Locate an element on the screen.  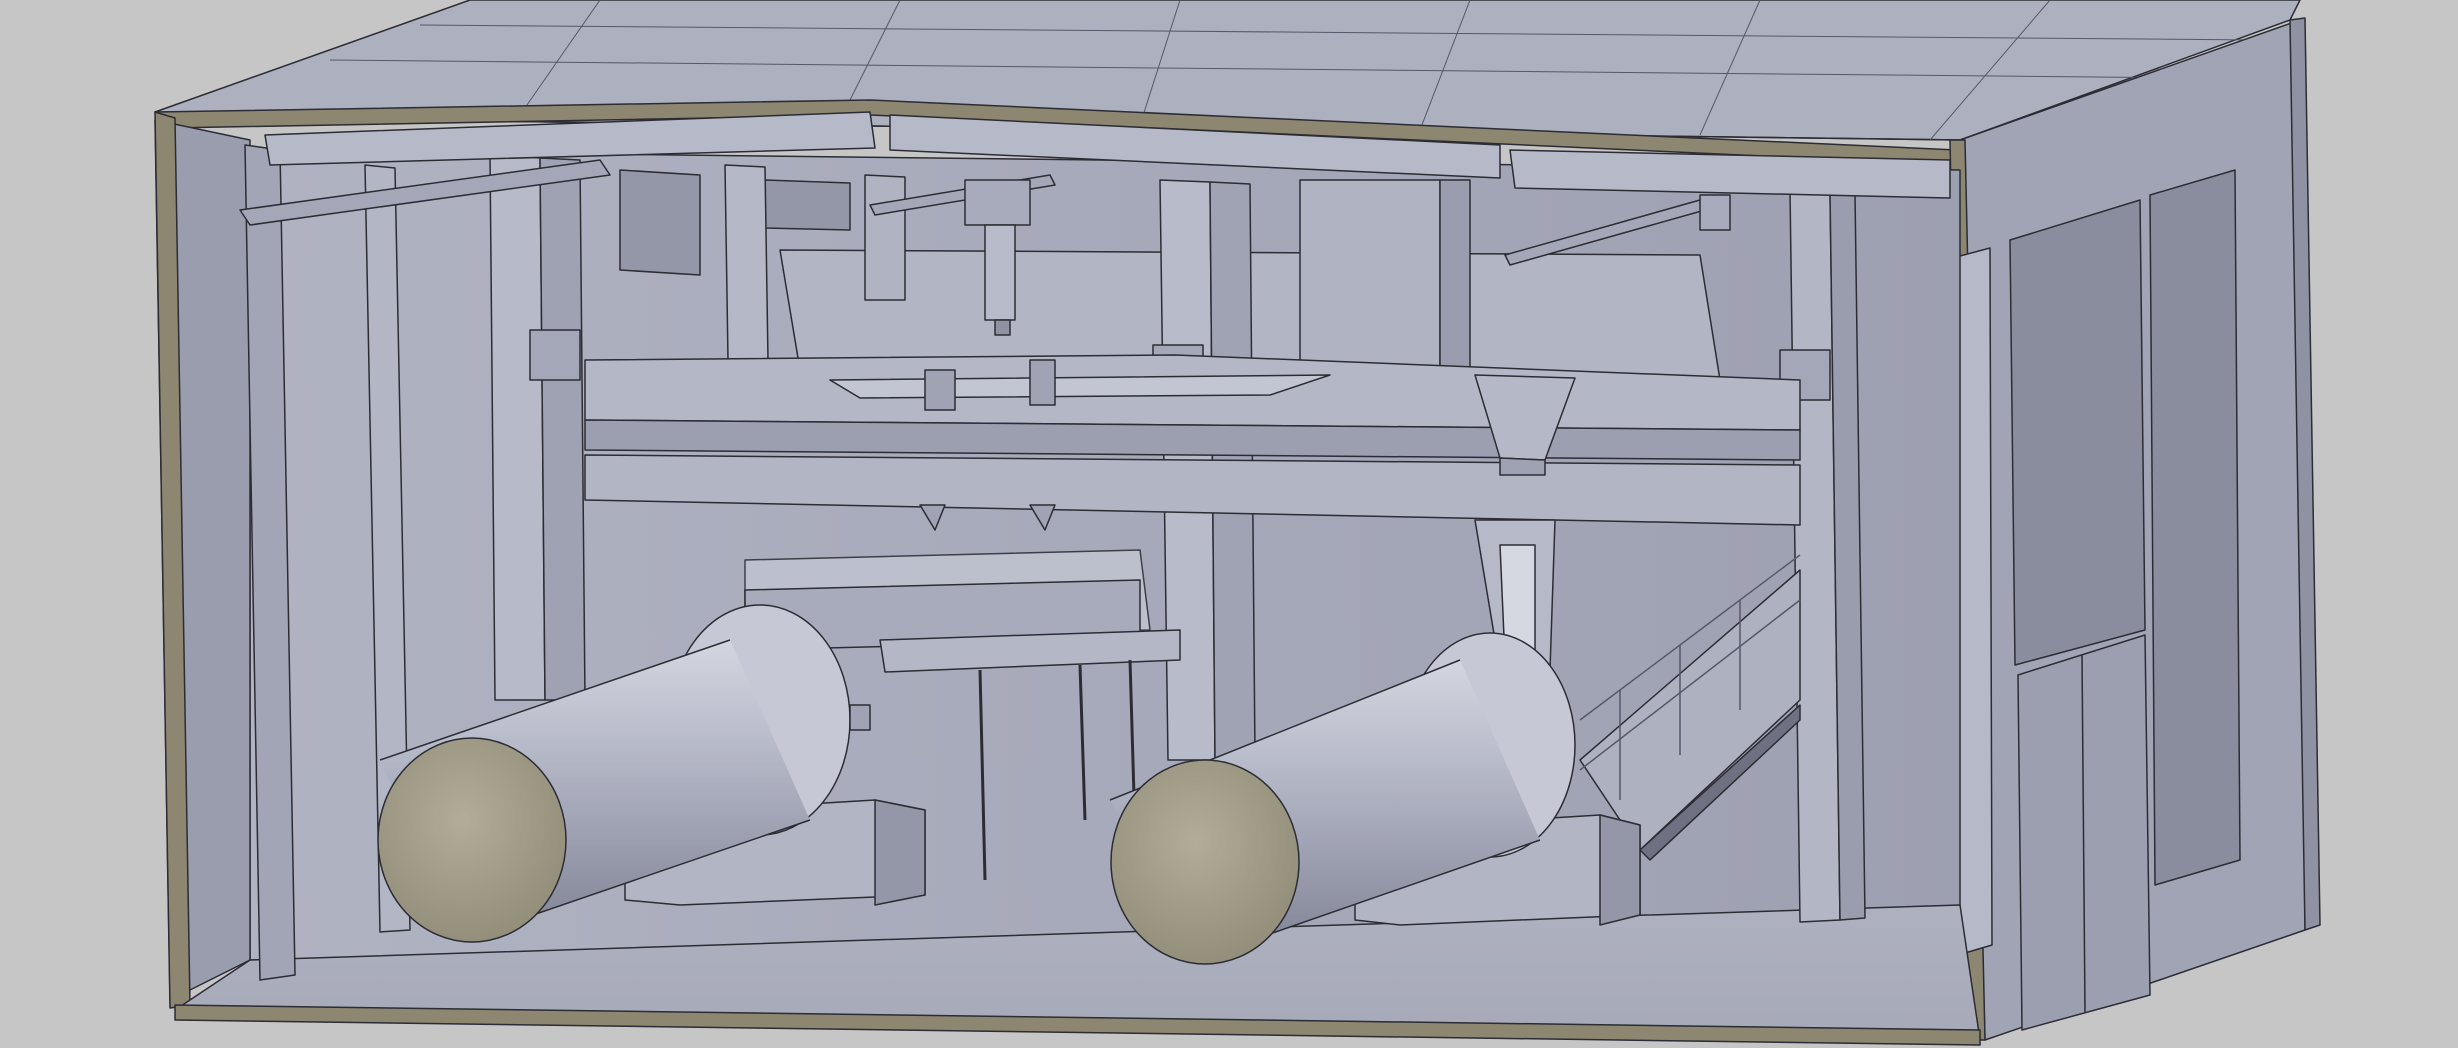
left-wall is located at coordinates (202, 560).